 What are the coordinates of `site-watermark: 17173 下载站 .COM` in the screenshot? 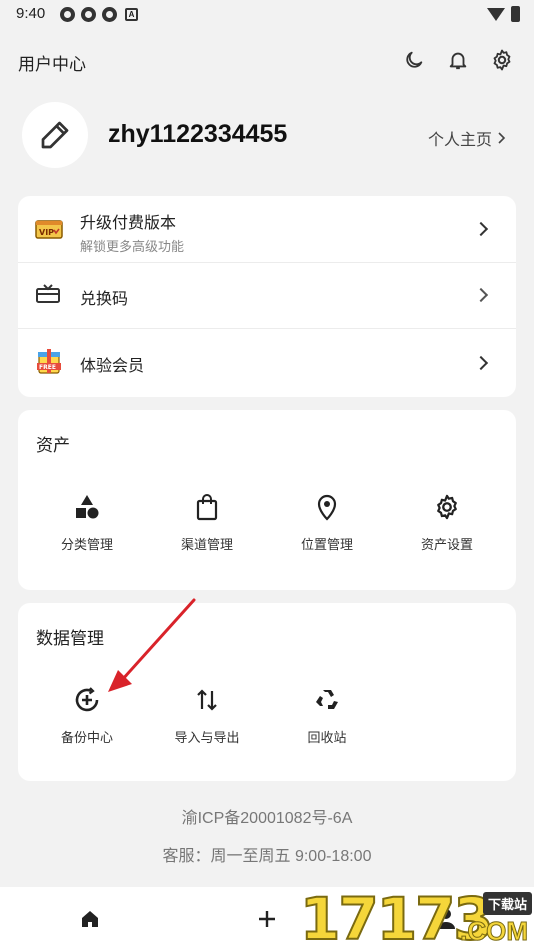 It's located at (415, 918).